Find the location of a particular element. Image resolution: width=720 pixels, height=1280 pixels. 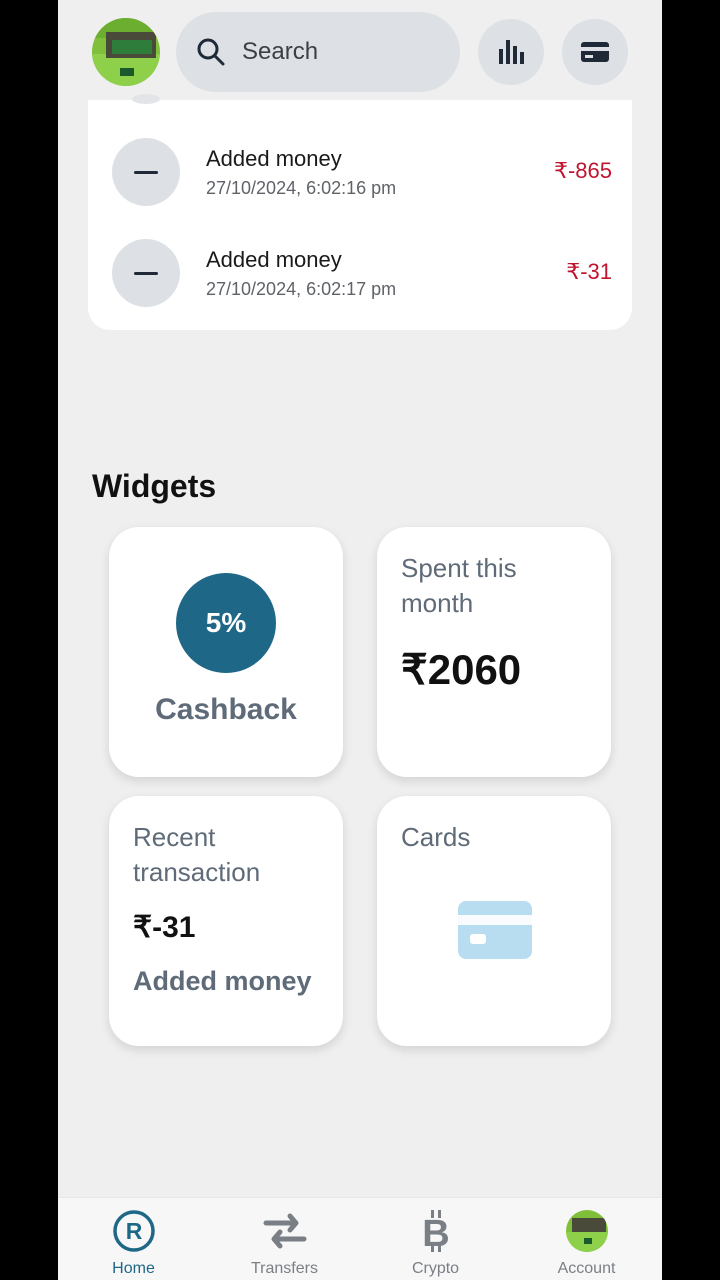

transaction-amount: ₹-31 is located at coordinates (589, 271).